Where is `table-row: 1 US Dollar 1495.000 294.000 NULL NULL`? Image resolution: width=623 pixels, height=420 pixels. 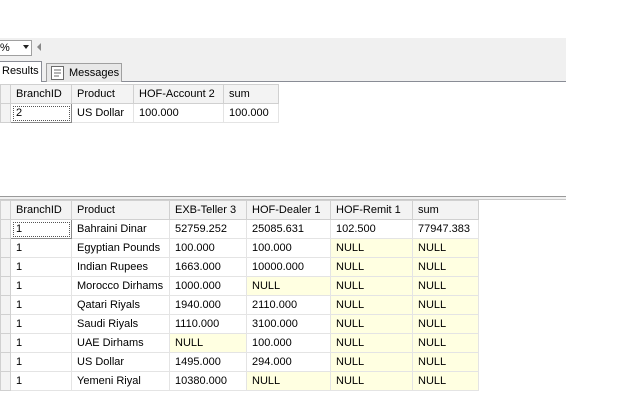
table-row: 1 US Dollar 1495.000 294.000 NULL NULL is located at coordinates (239, 362).